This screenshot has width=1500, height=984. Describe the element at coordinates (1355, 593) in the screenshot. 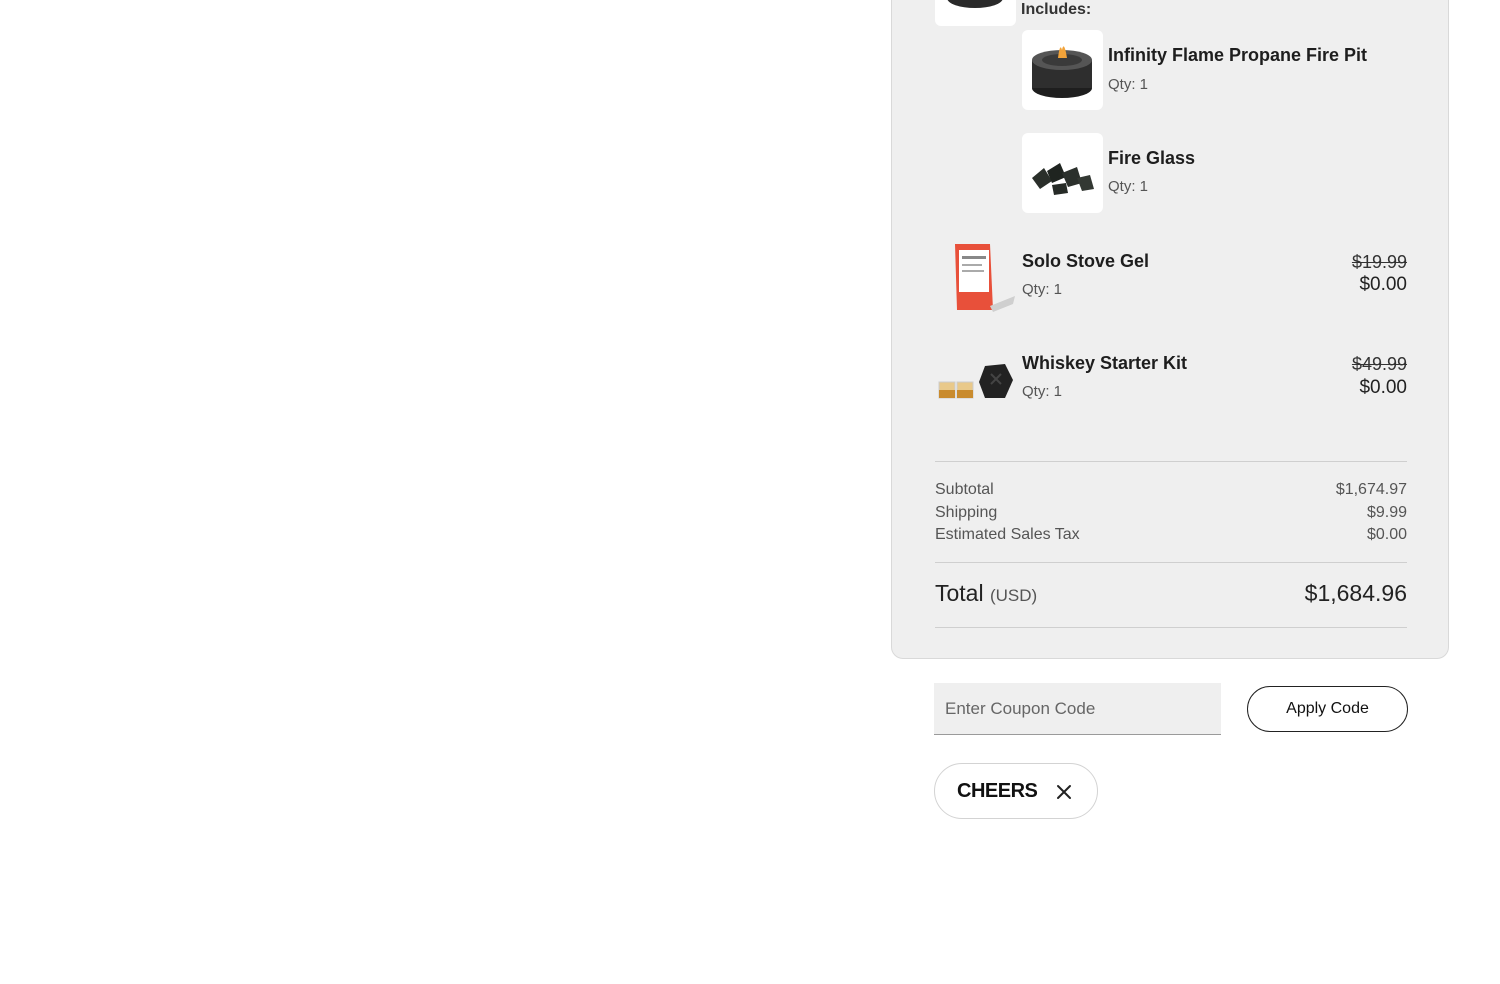

I see `total-value: $1,684.96` at that location.